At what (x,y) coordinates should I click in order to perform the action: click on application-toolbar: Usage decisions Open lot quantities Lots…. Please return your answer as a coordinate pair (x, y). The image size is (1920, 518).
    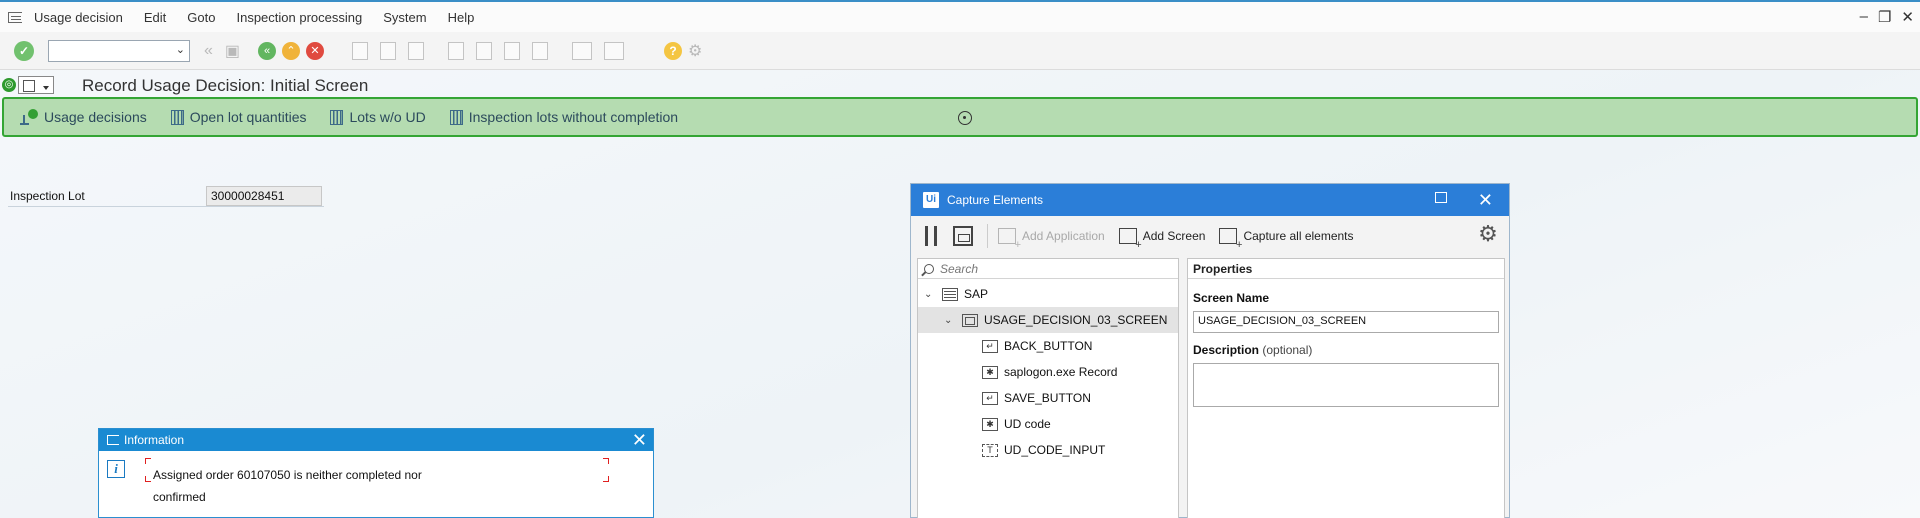
    Looking at the image, I should click on (960, 117).